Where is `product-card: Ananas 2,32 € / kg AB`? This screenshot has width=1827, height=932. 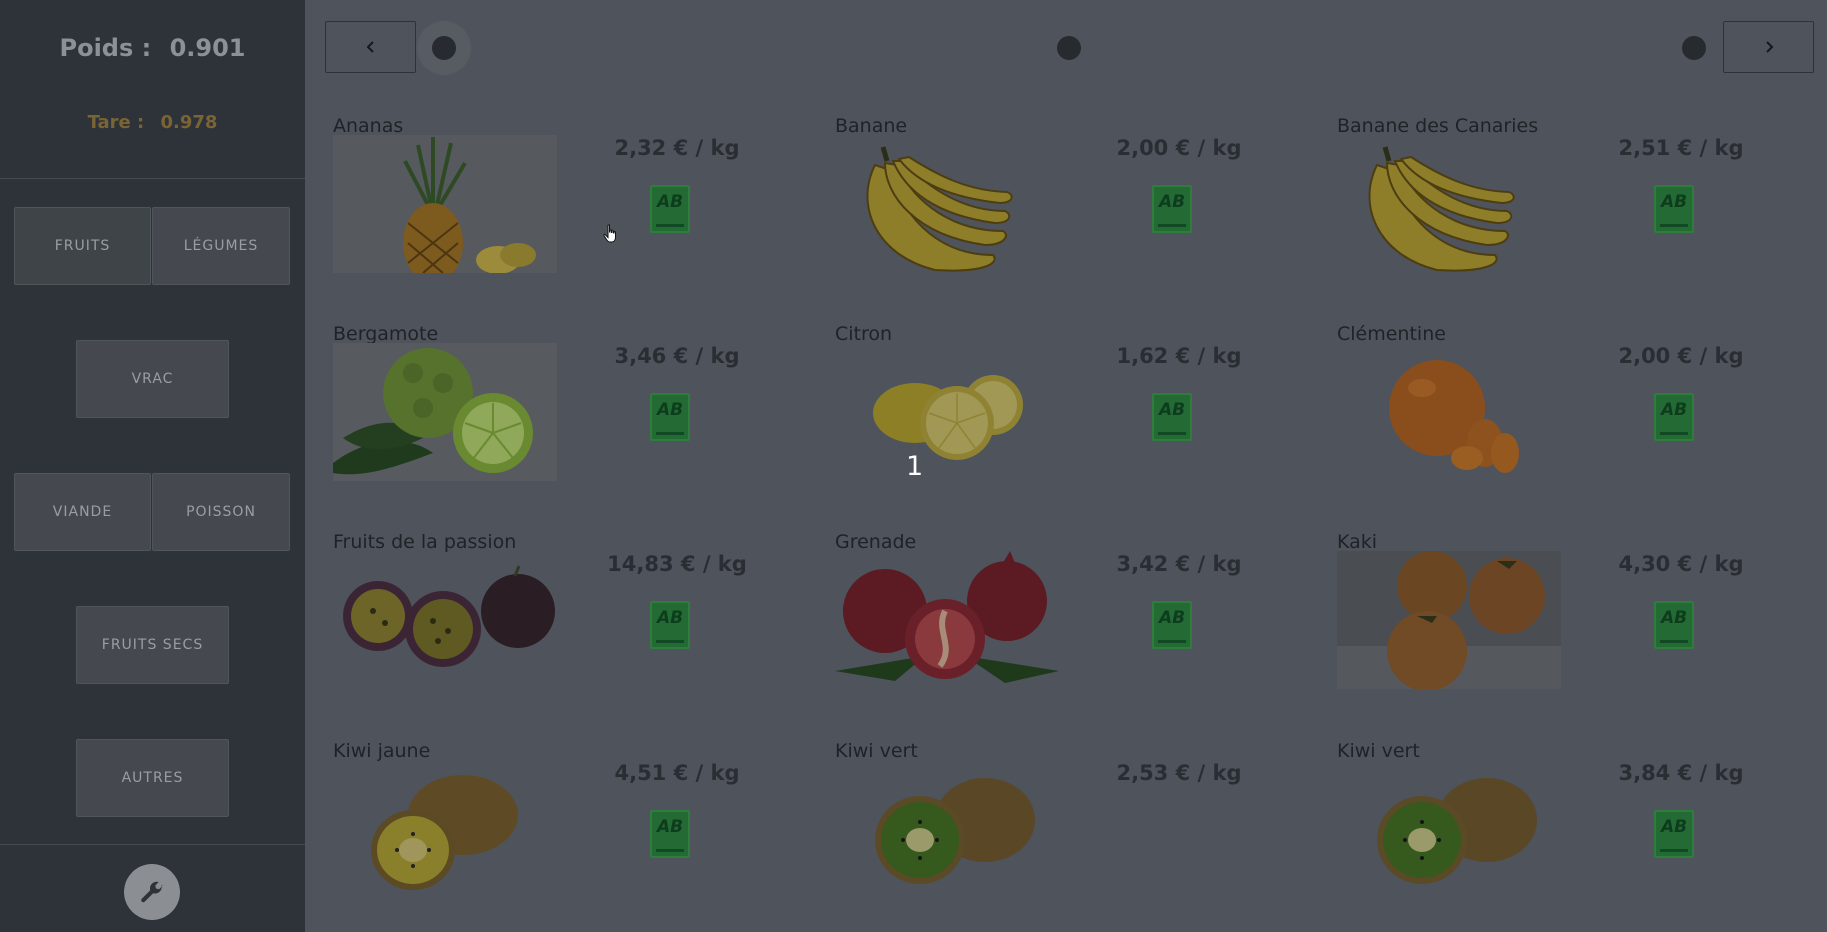
product-card: Ananas 2,32 € / kg AB is located at coordinates (573, 215).